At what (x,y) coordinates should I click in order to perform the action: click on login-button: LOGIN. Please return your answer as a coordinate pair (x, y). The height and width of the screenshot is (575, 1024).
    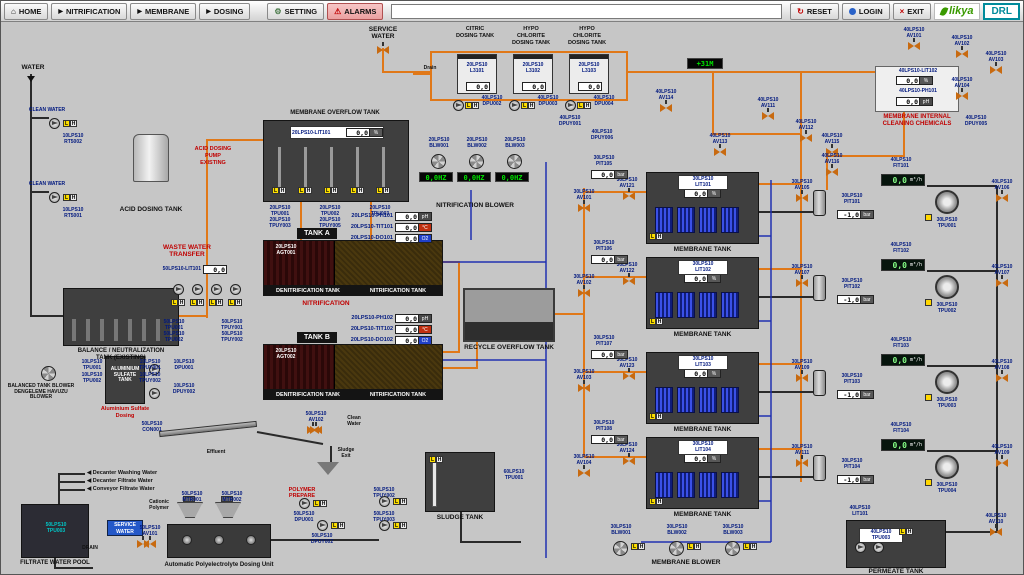
    Looking at the image, I should click on (865, 11).